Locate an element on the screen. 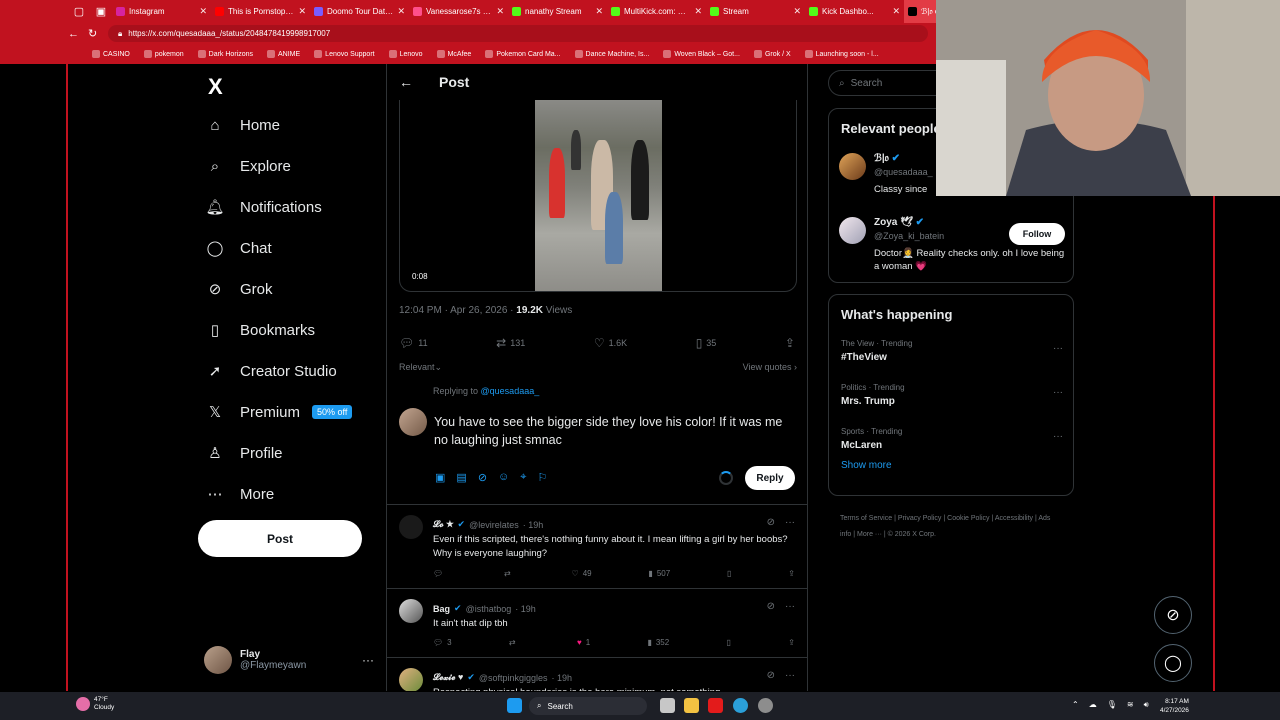 The image size is (1280, 720). reply-button: Reply is located at coordinates (770, 478).